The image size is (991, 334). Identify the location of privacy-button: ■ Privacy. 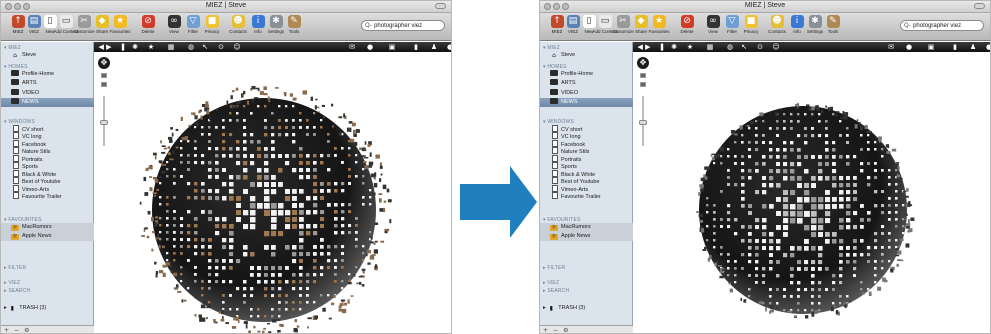
(751, 27).